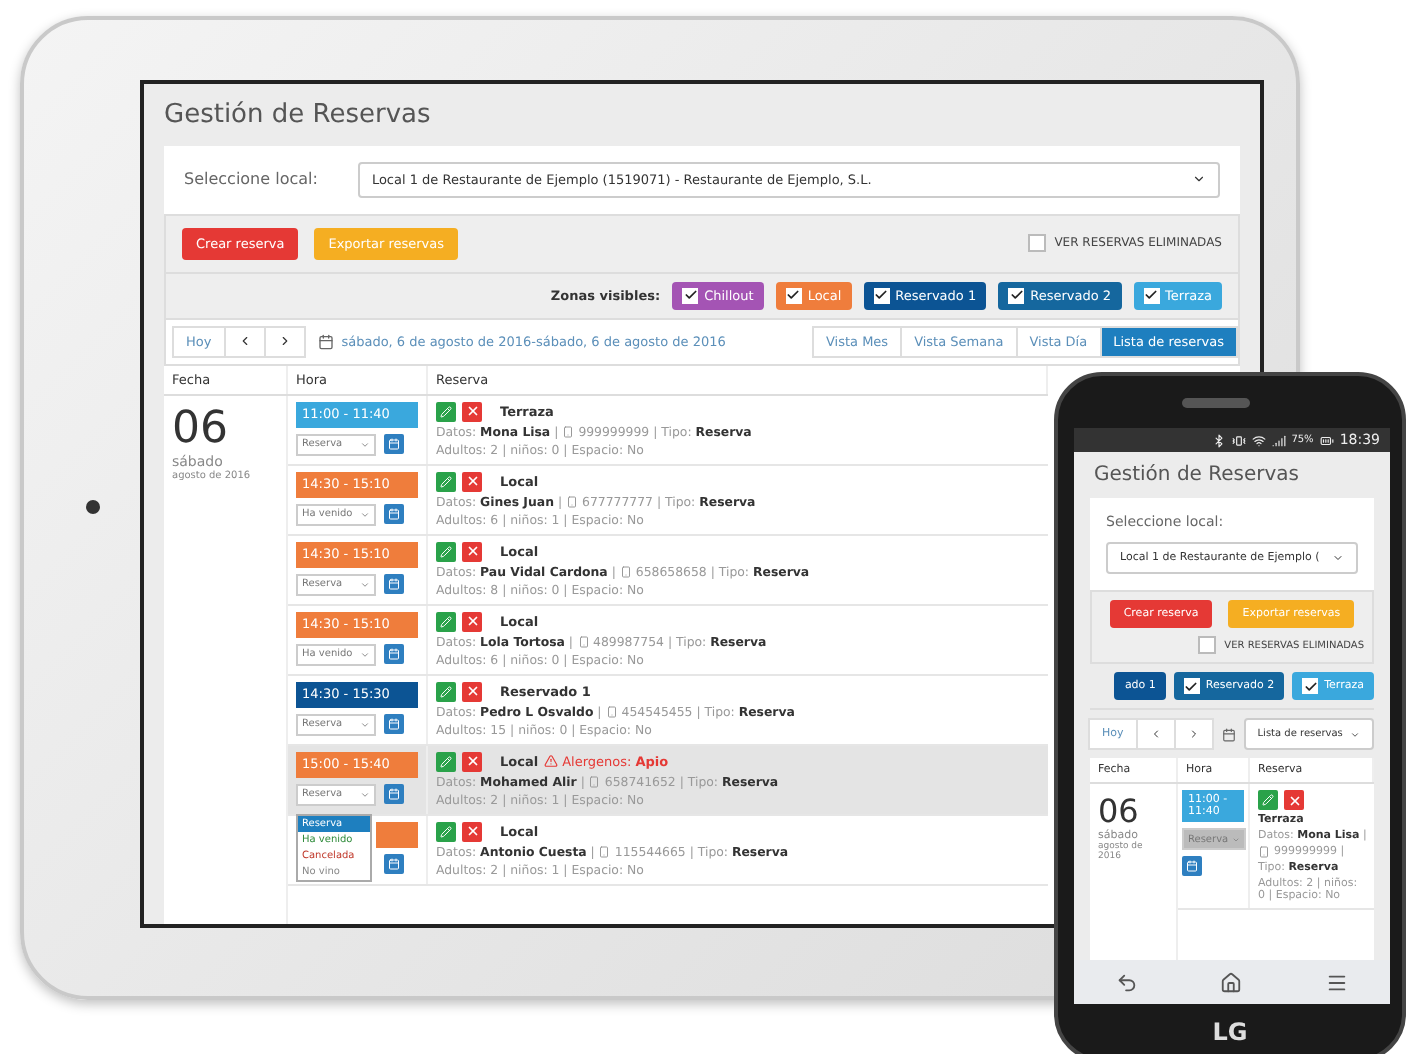  Describe the element at coordinates (1231, 982) in the screenshot. I see `home-icon` at that location.